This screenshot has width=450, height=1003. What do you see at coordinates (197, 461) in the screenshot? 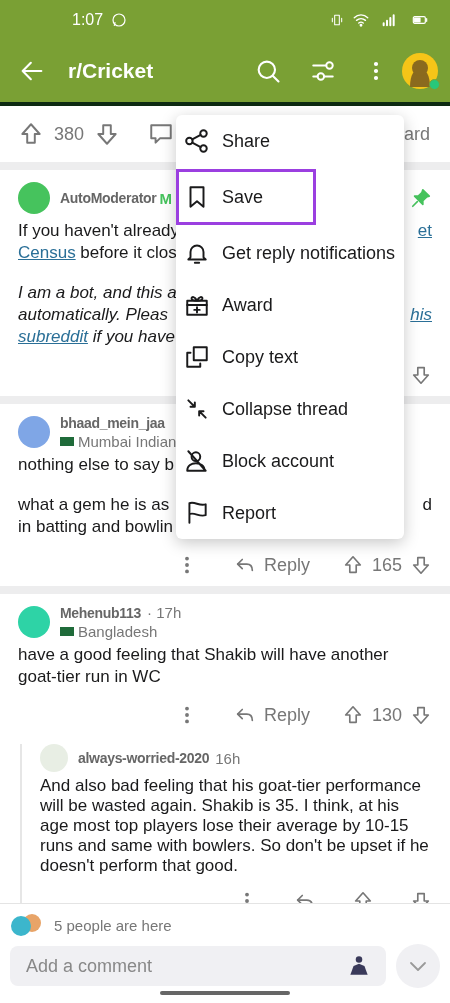
I see `block-user-icon` at bounding box center [197, 461].